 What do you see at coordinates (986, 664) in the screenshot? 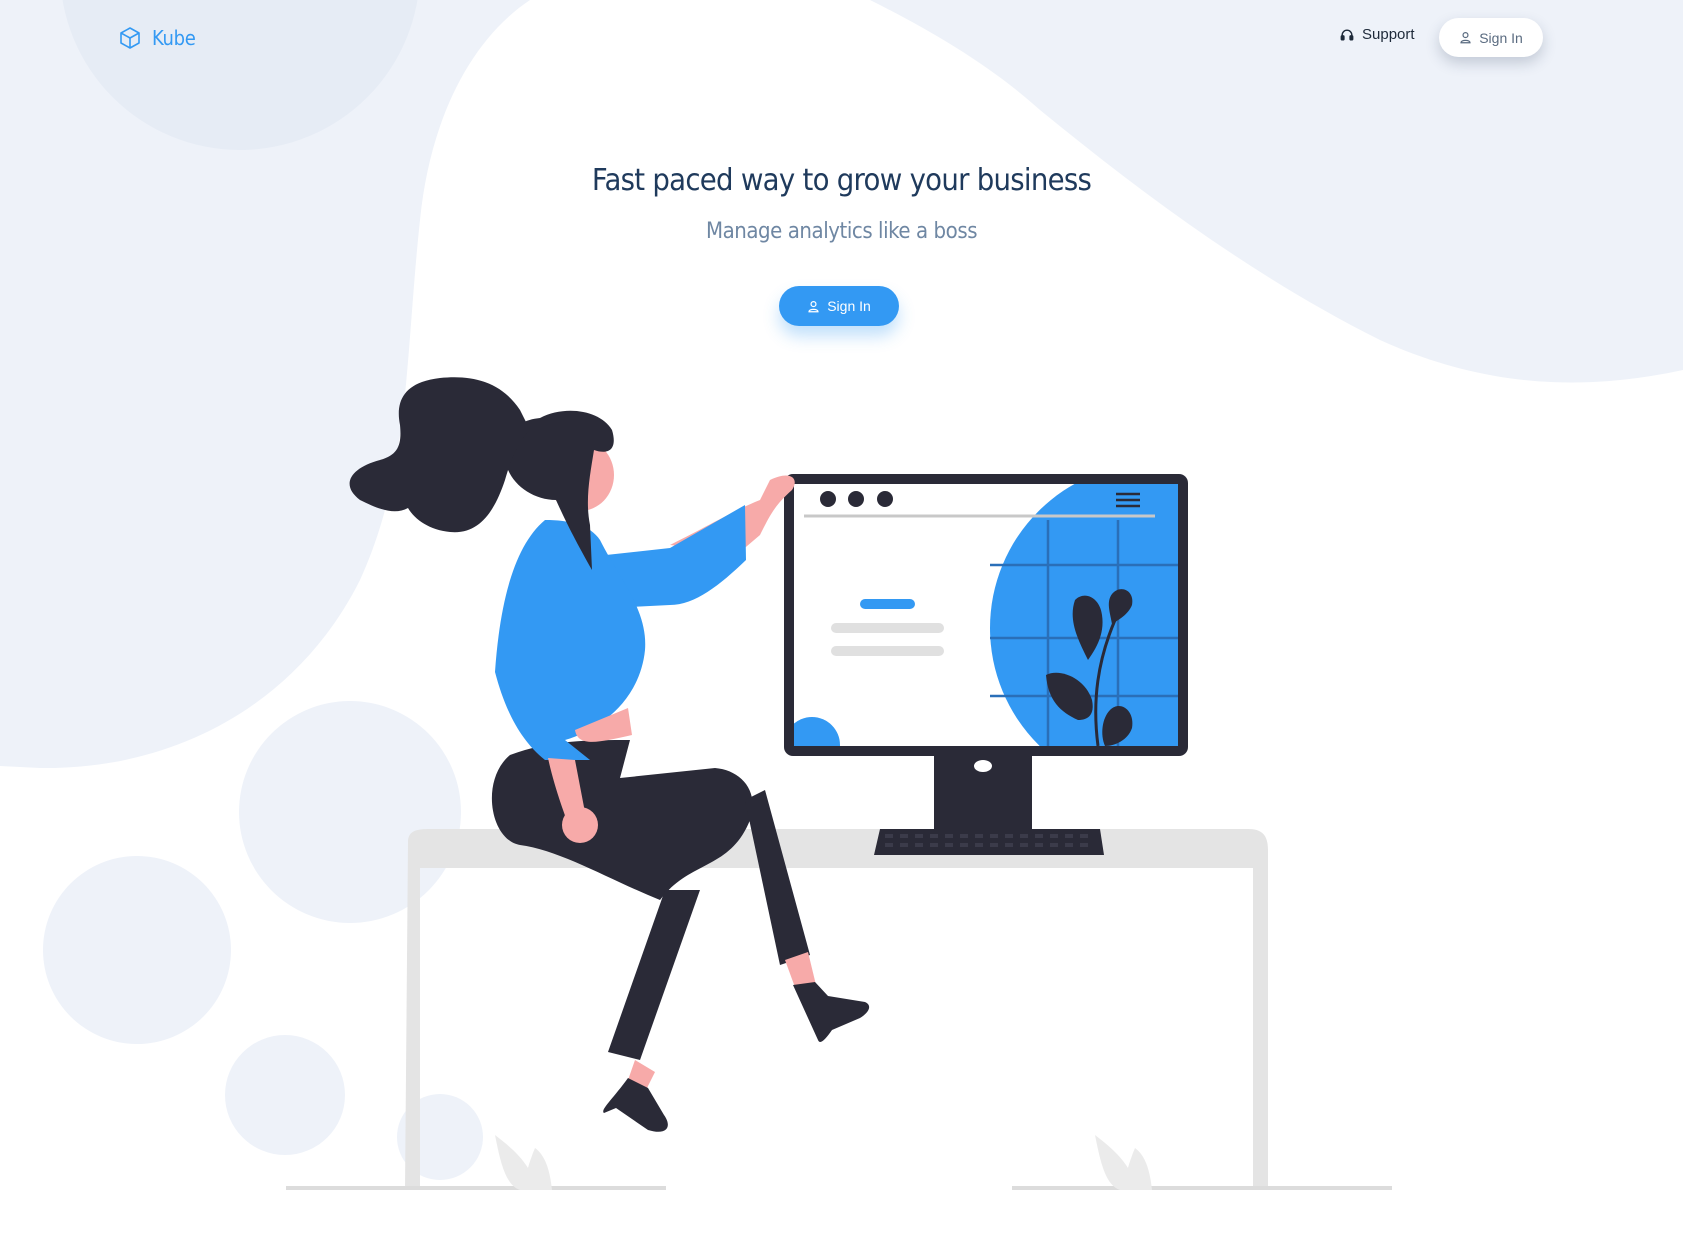
I see `monitor` at bounding box center [986, 664].